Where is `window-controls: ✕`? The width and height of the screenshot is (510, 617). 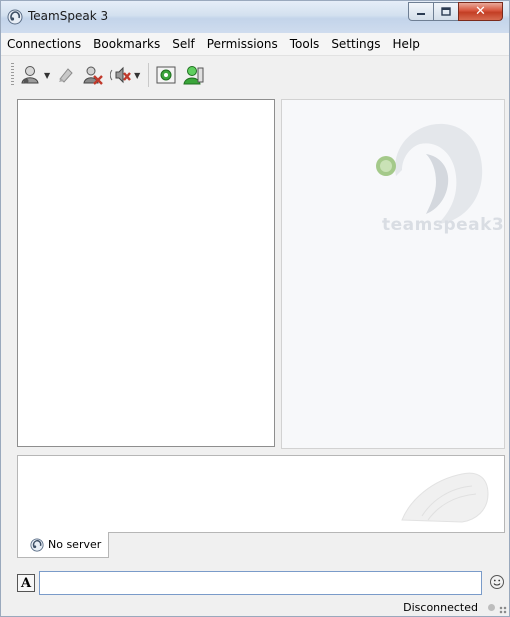 window-controls: ✕ is located at coordinates (455, 12).